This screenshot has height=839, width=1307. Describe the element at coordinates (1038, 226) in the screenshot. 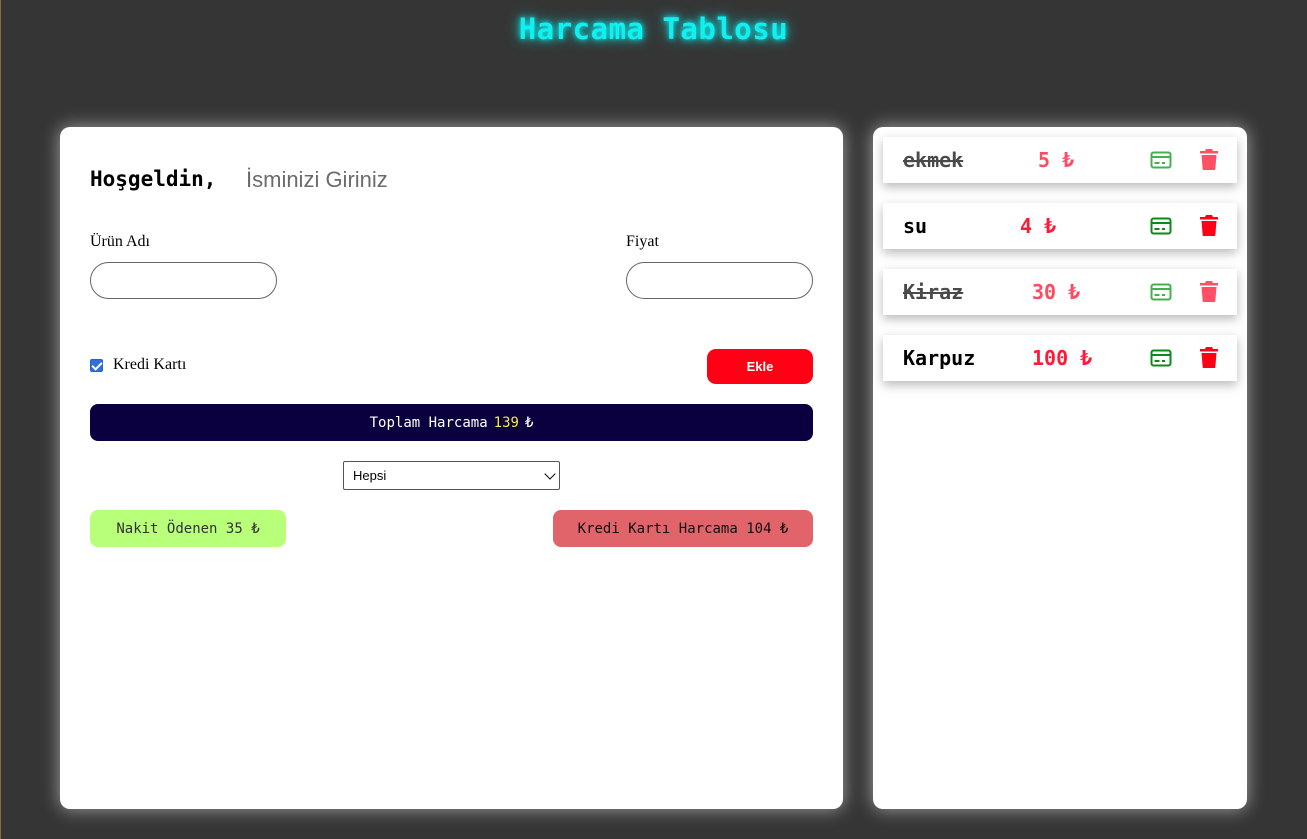

I see `item-price: 4 ₺` at that location.